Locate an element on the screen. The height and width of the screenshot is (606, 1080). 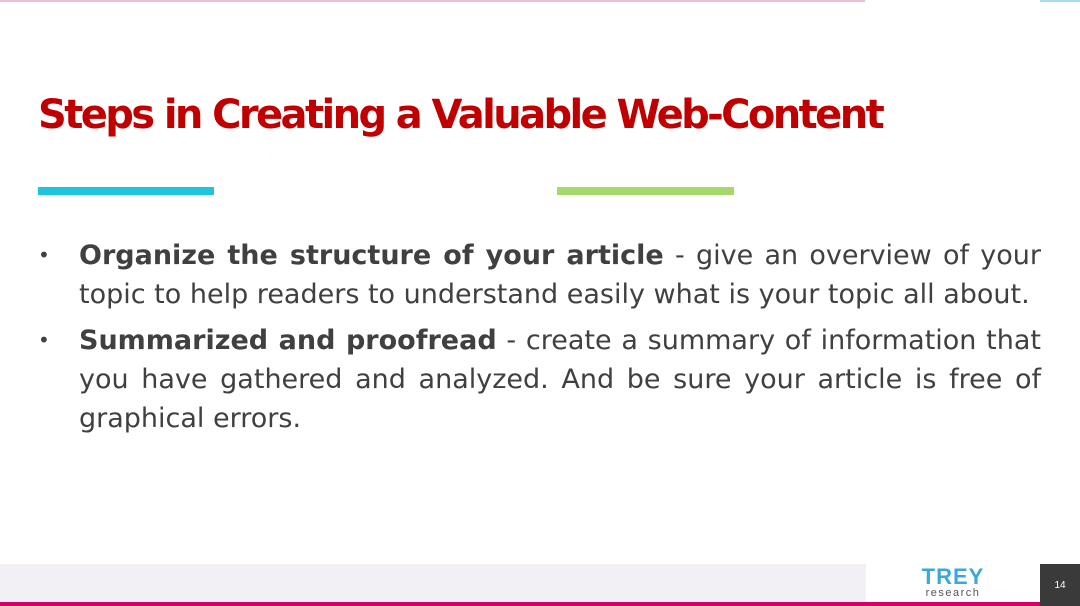
logo-subtext: research is located at coordinates (953, 593).